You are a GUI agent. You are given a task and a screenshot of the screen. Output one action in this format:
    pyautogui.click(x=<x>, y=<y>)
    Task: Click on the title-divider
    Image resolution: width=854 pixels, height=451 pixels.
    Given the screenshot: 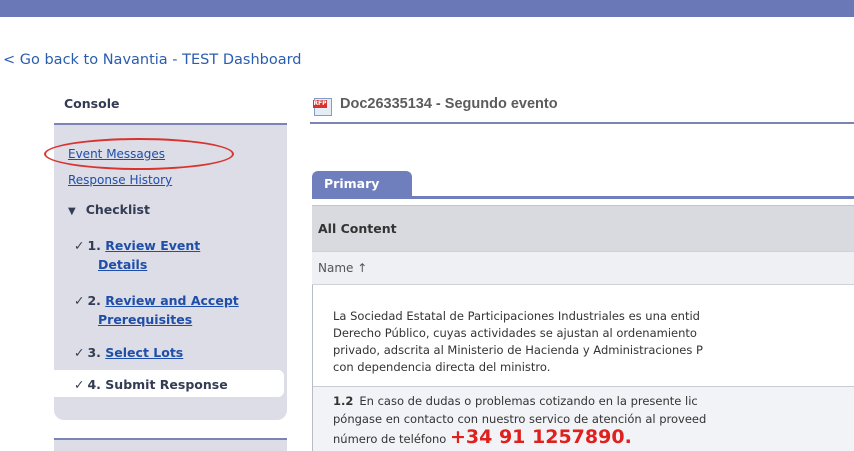 What is the action you would take?
    pyautogui.click(x=582, y=123)
    